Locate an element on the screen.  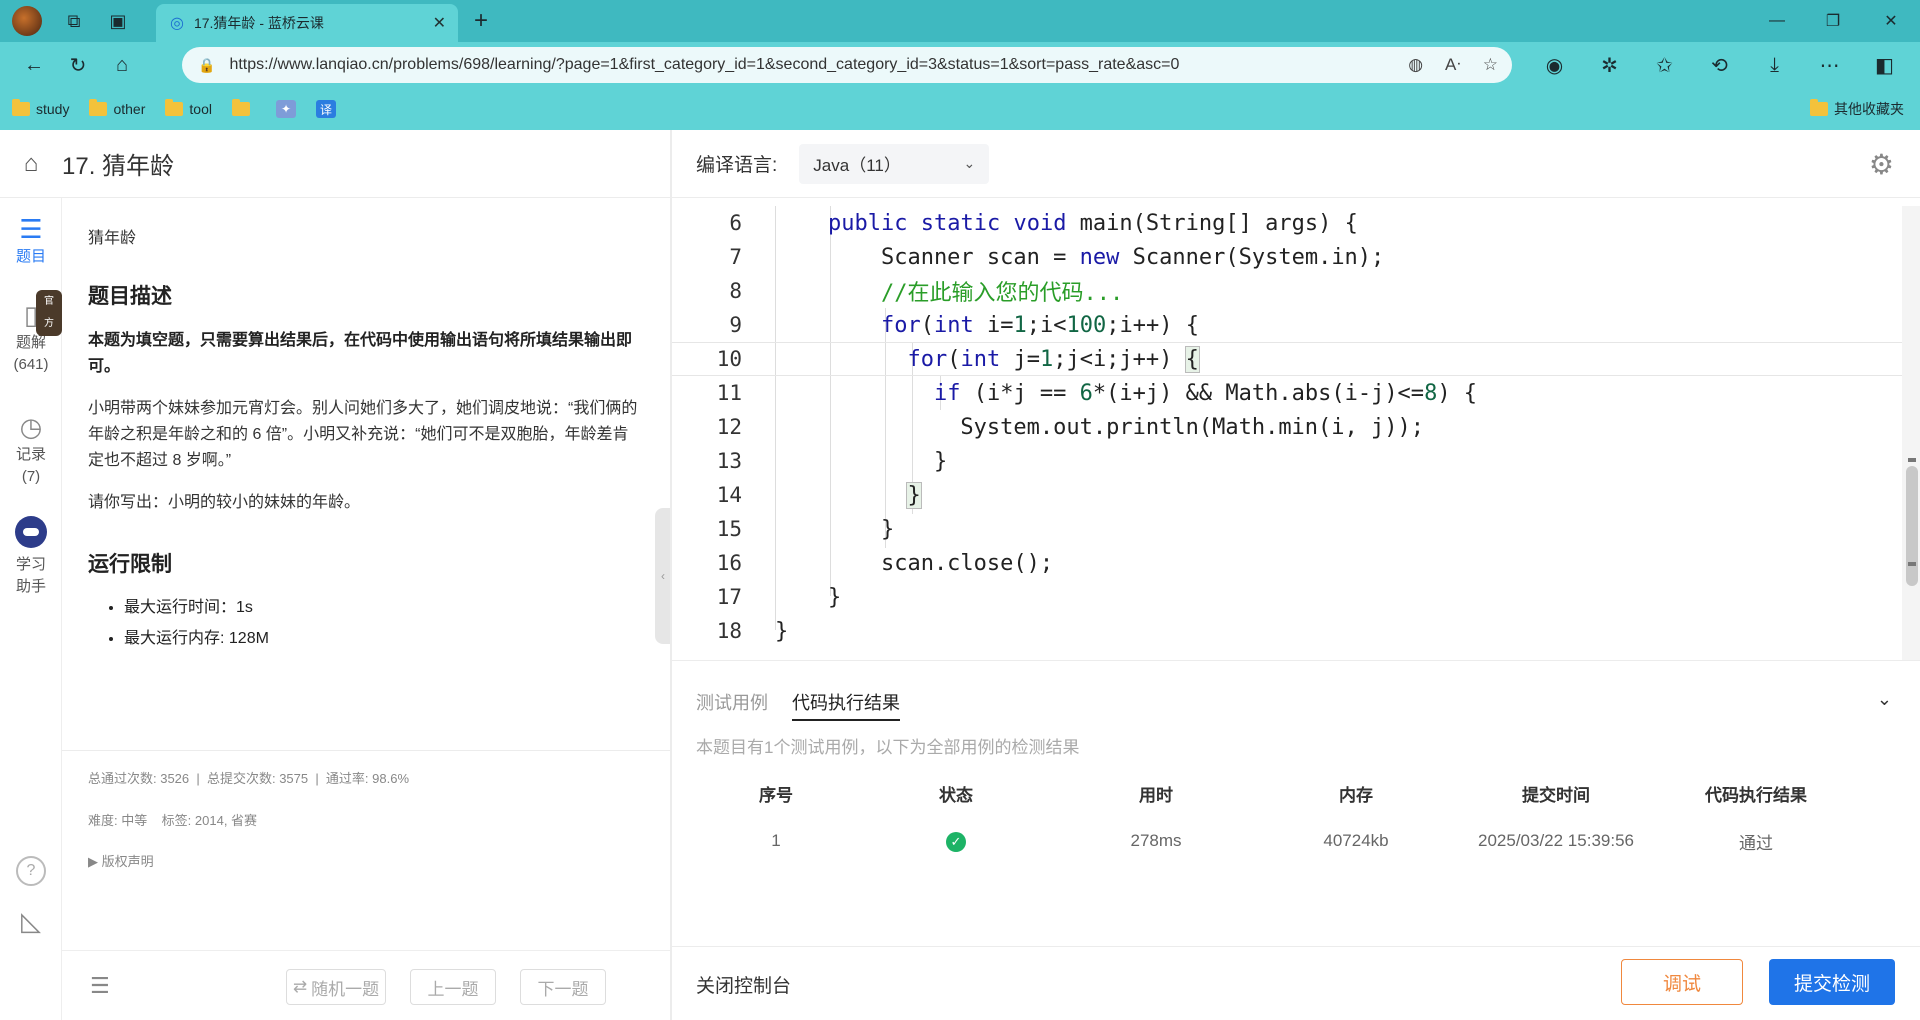
tab-testcase: 测试用例 is located at coordinates (732, 702).